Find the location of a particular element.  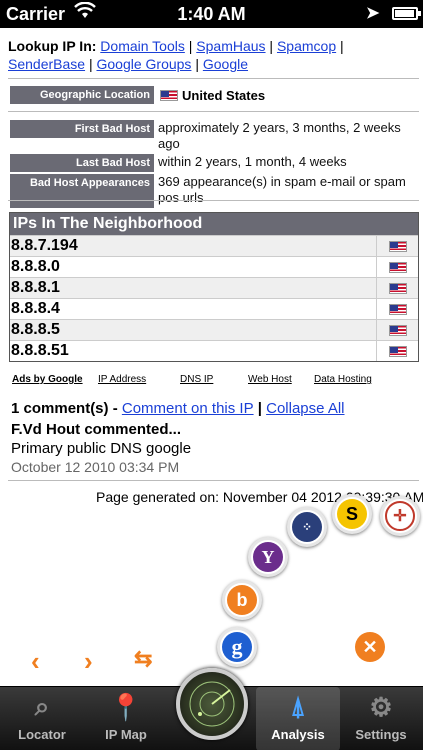

tab-label: Analysis is located at coordinates (298, 734).